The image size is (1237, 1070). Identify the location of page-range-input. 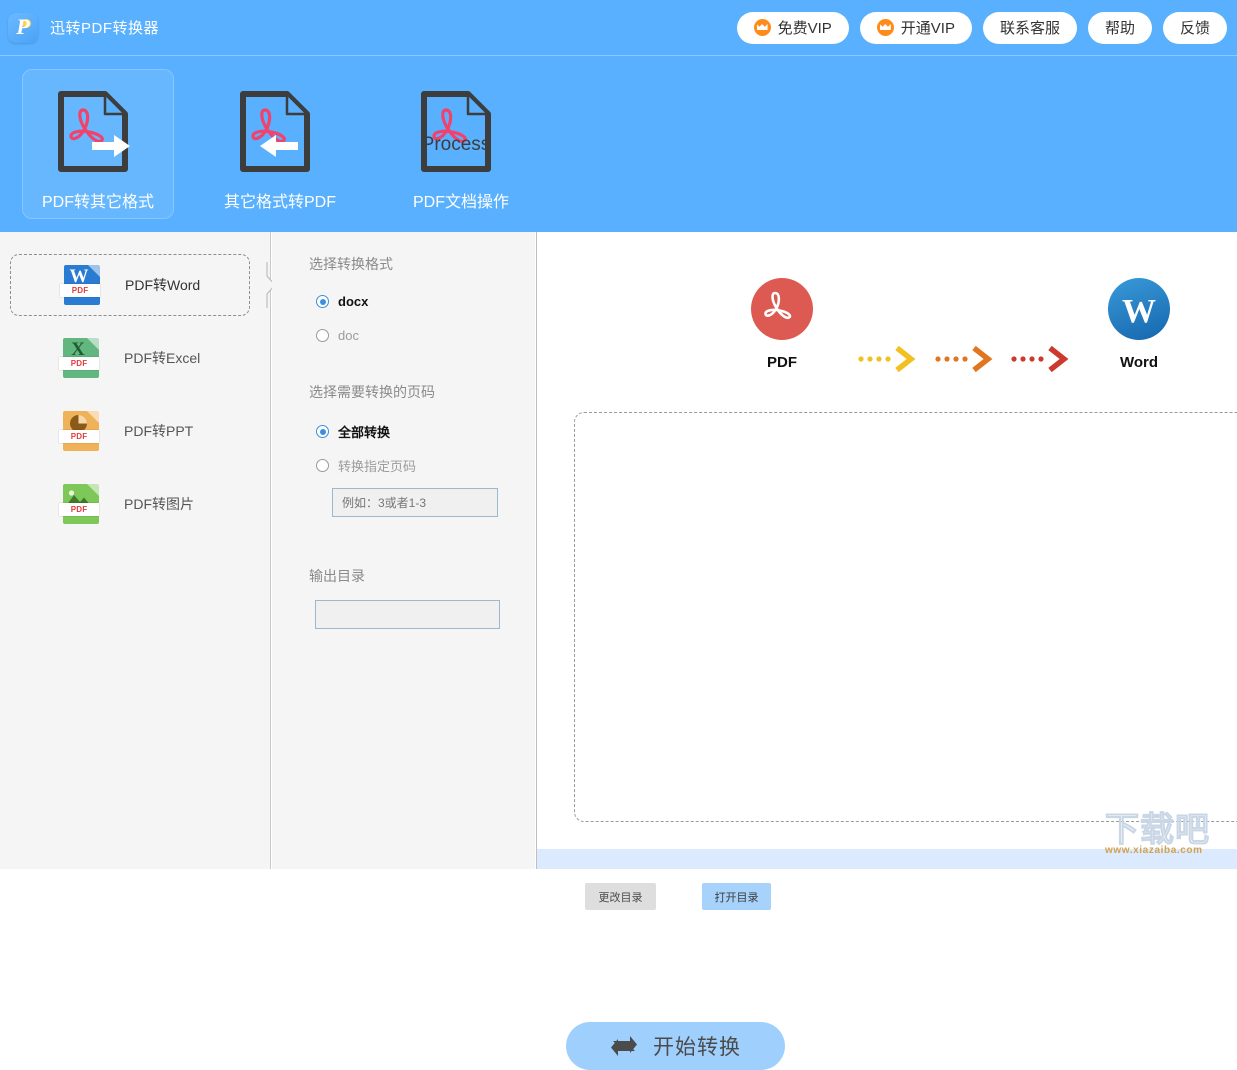
(415, 502).